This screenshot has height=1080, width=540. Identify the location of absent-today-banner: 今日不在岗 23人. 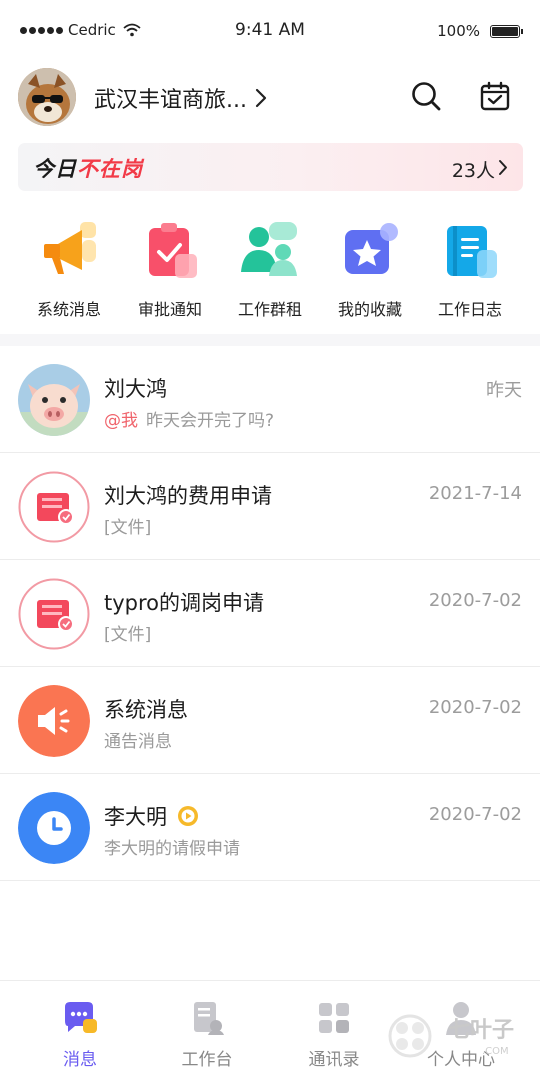
(270, 167).